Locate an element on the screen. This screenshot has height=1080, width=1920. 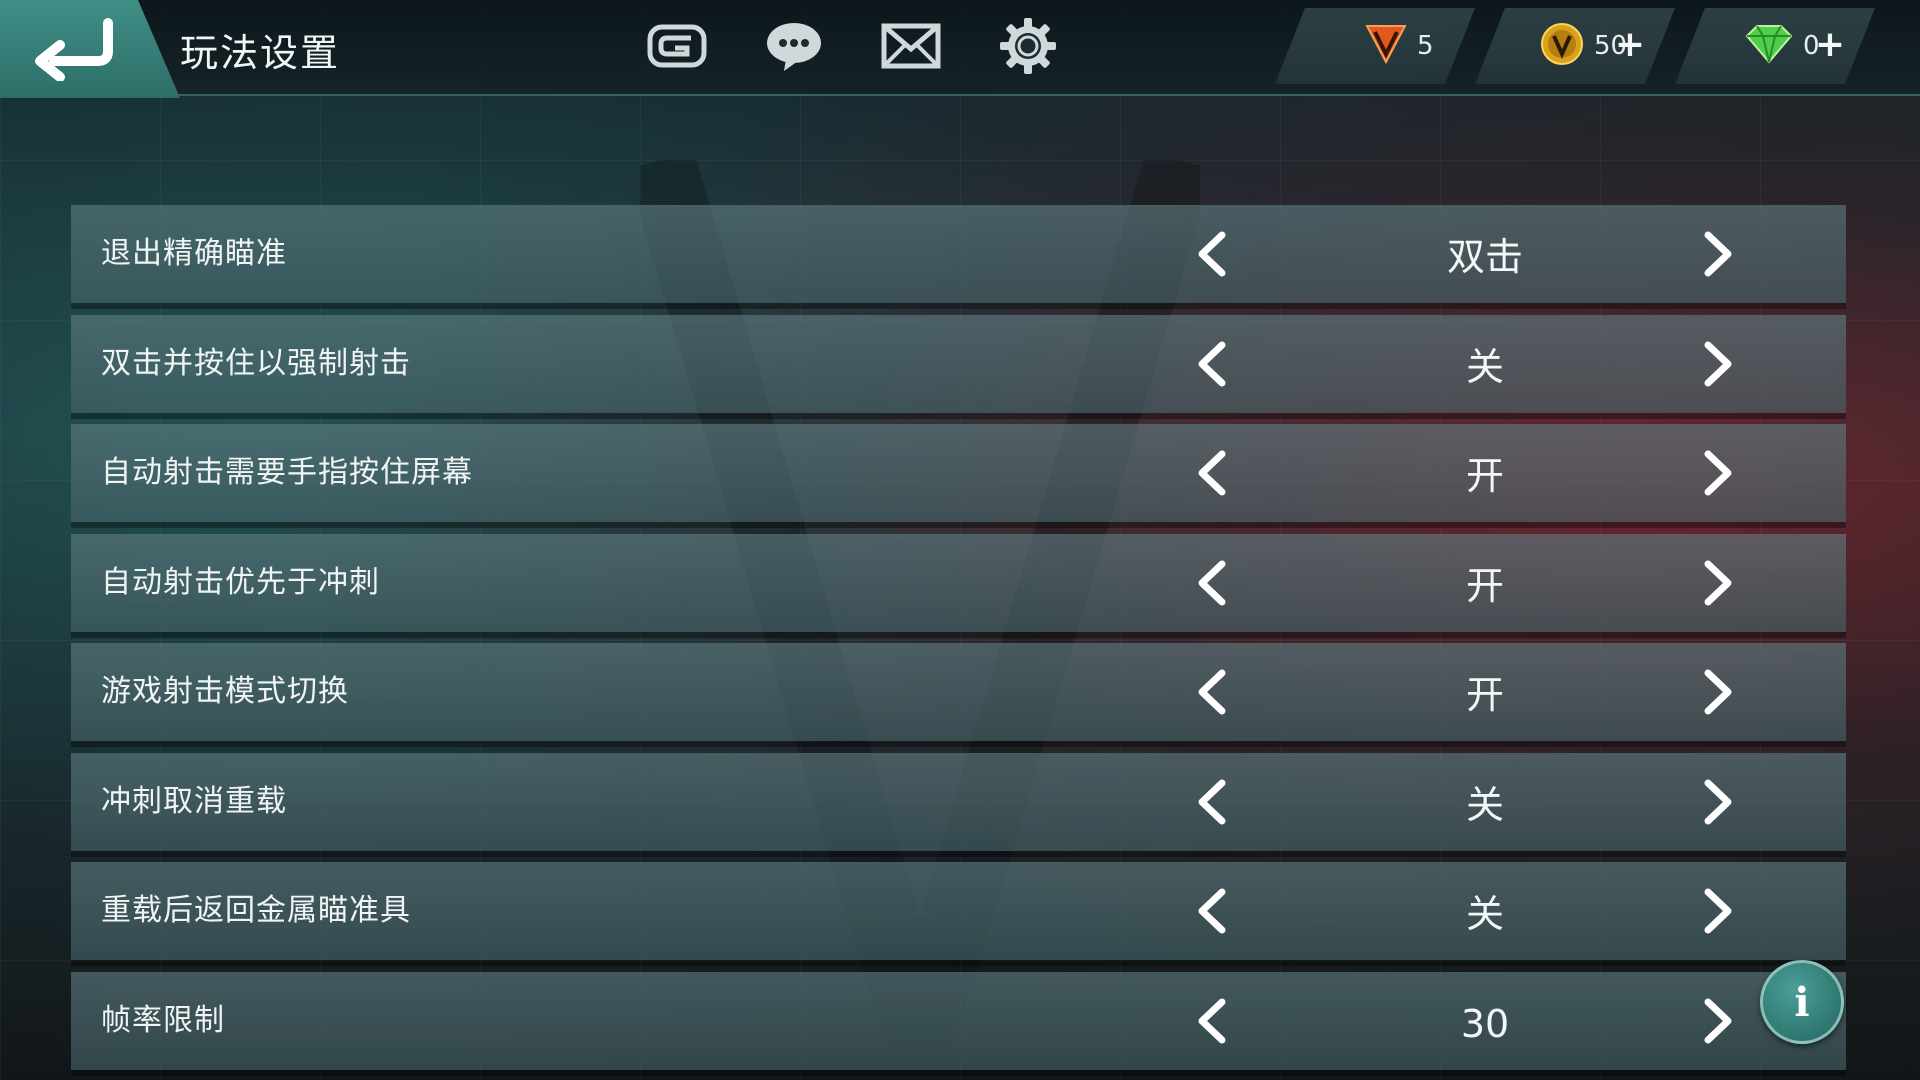
page-title: 玩法设置 is located at coordinates (260, 53).